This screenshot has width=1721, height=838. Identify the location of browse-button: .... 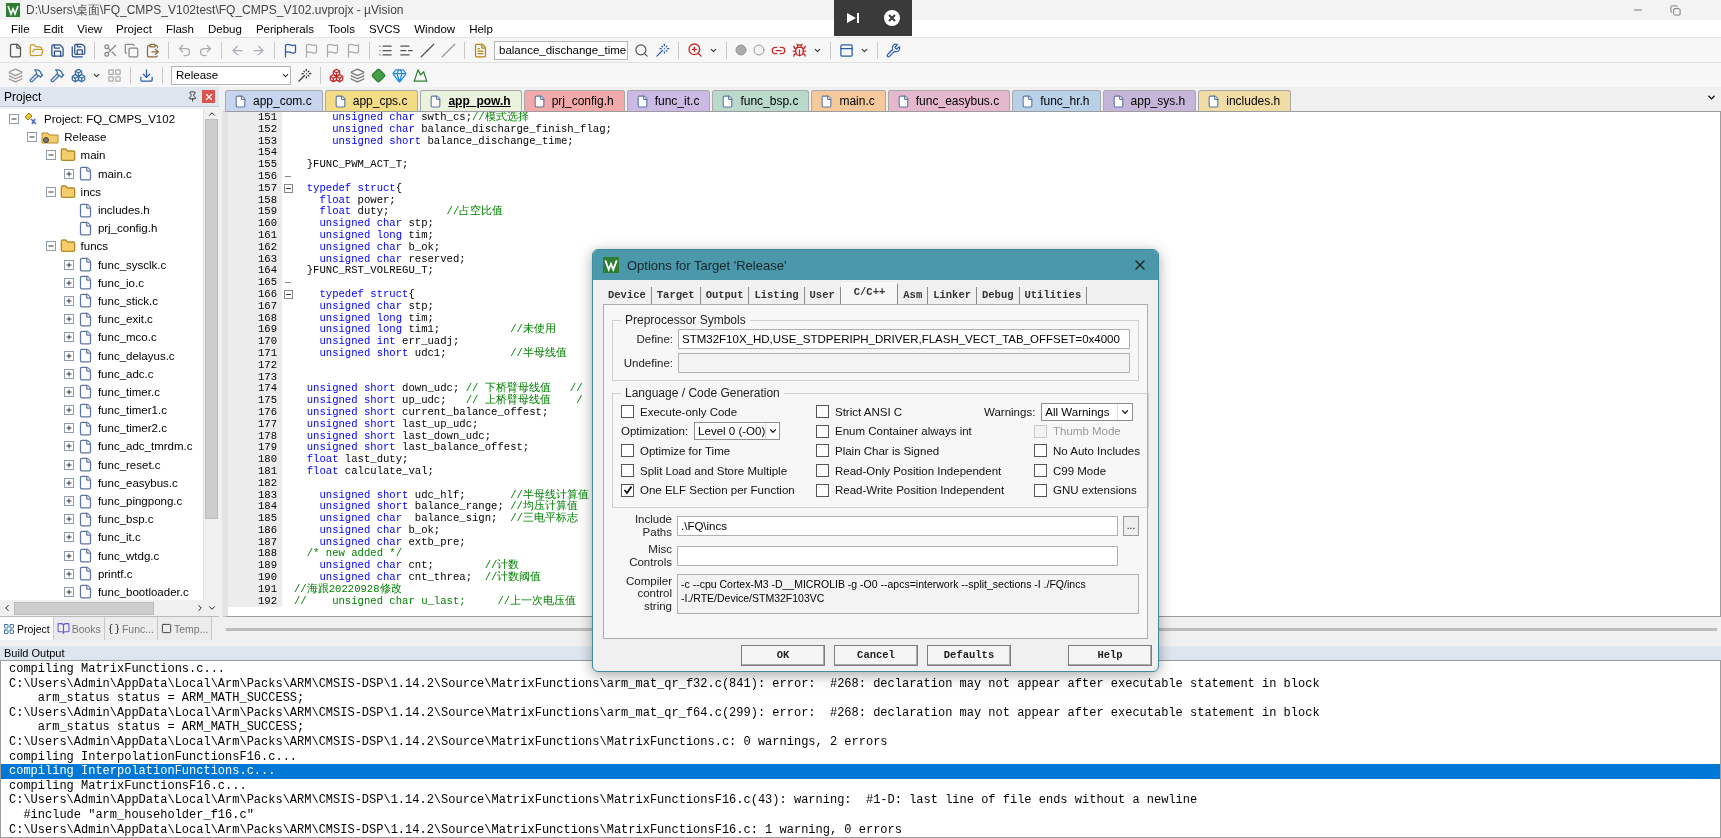
(1131, 525).